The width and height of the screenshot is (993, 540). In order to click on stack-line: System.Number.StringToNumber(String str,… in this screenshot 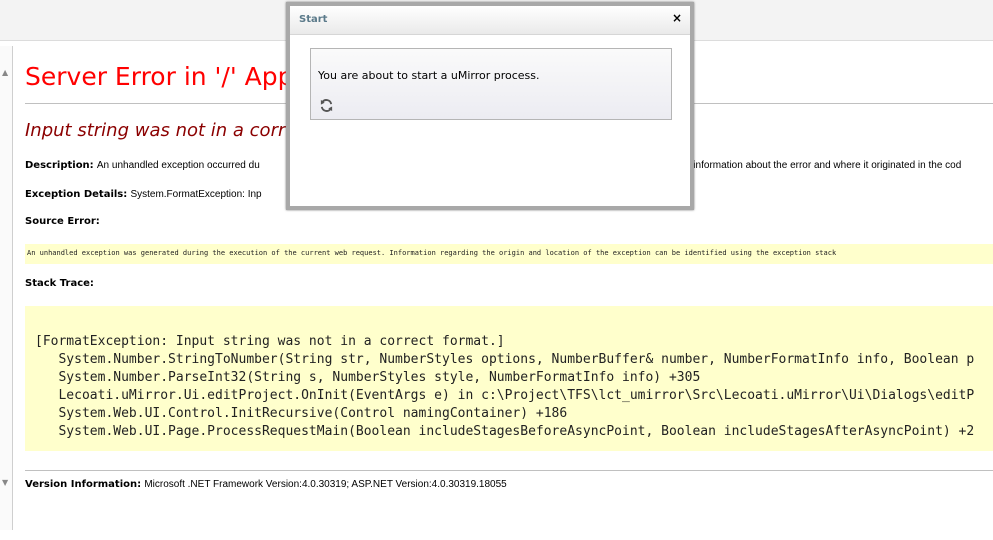, I will do `click(505, 359)`.